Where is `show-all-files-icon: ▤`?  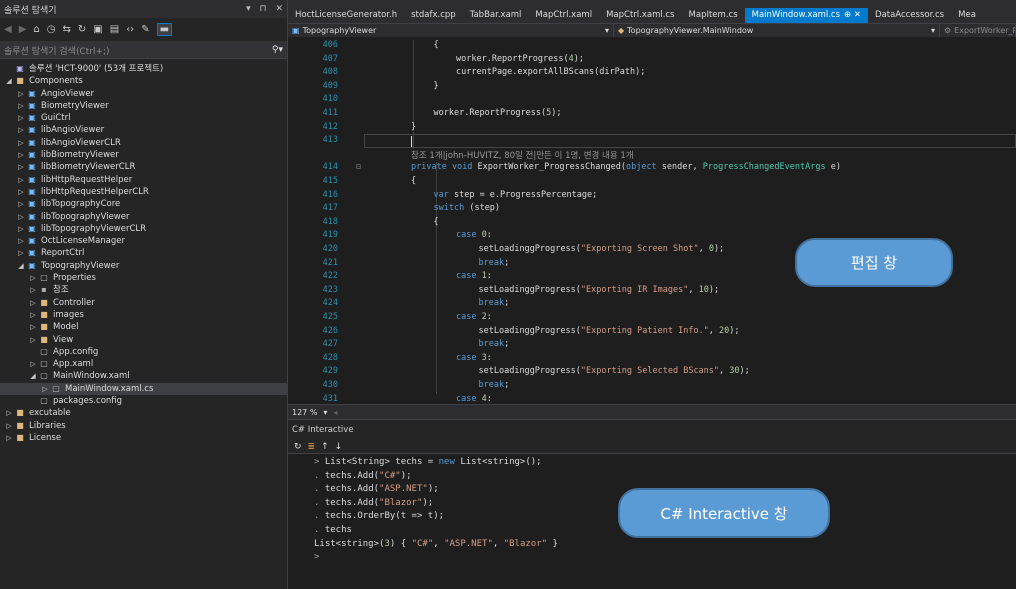 show-all-files-icon: ▤ is located at coordinates (114, 29).